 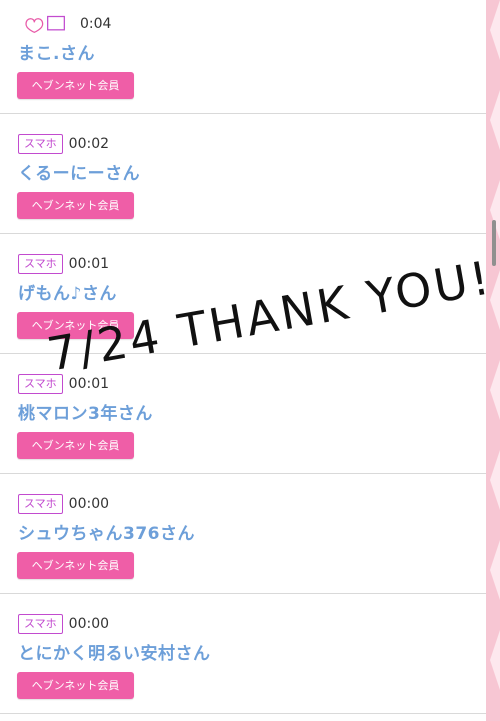 What do you see at coordinates (67, 291) in the screenshot?
I see `visitor-name: げもん♪さん` at bounding box center [67, 291].